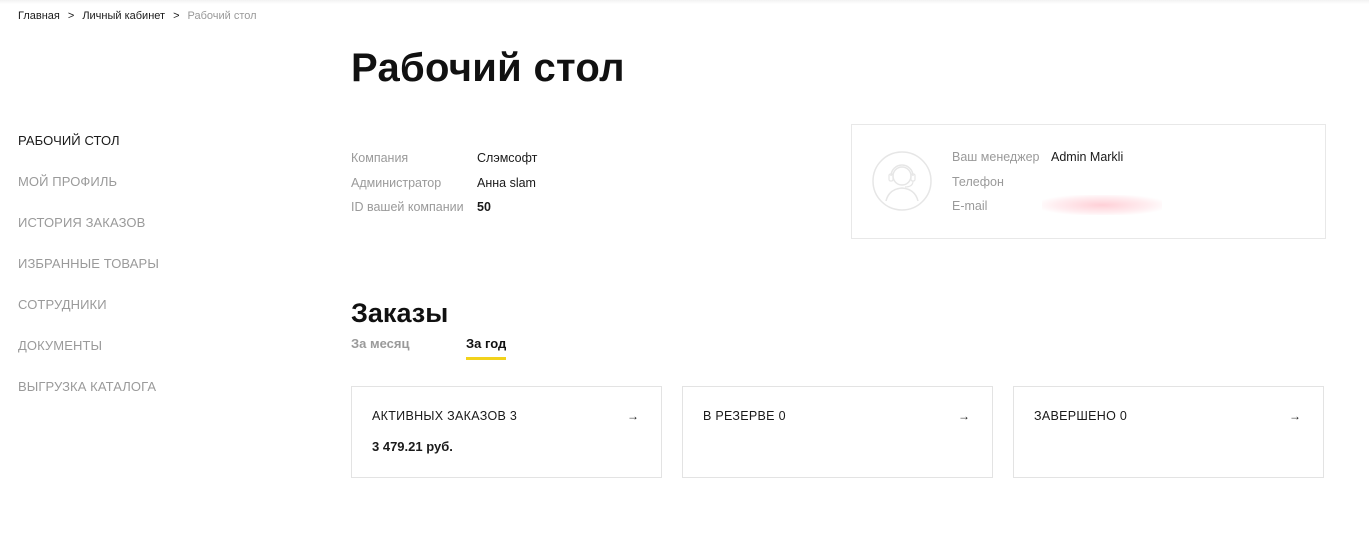 The image size is (1369, 546). Describe the element at coordinates (412, 446) in the screenshot. I see `active-orders-sum: 3 479.21 руб.` at that location.